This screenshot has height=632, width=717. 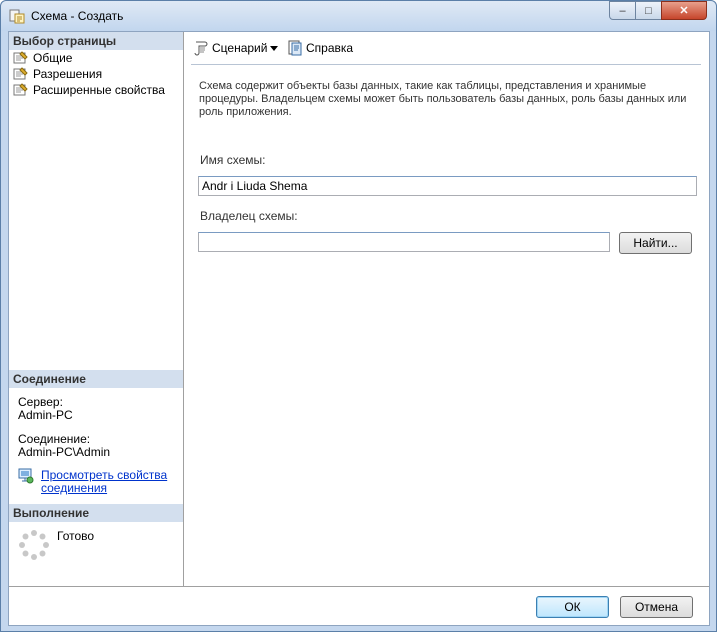 What do you see at coordinates (295, 48) in the screenshot?
I see `help-icon` at bounding box center [295, 48].